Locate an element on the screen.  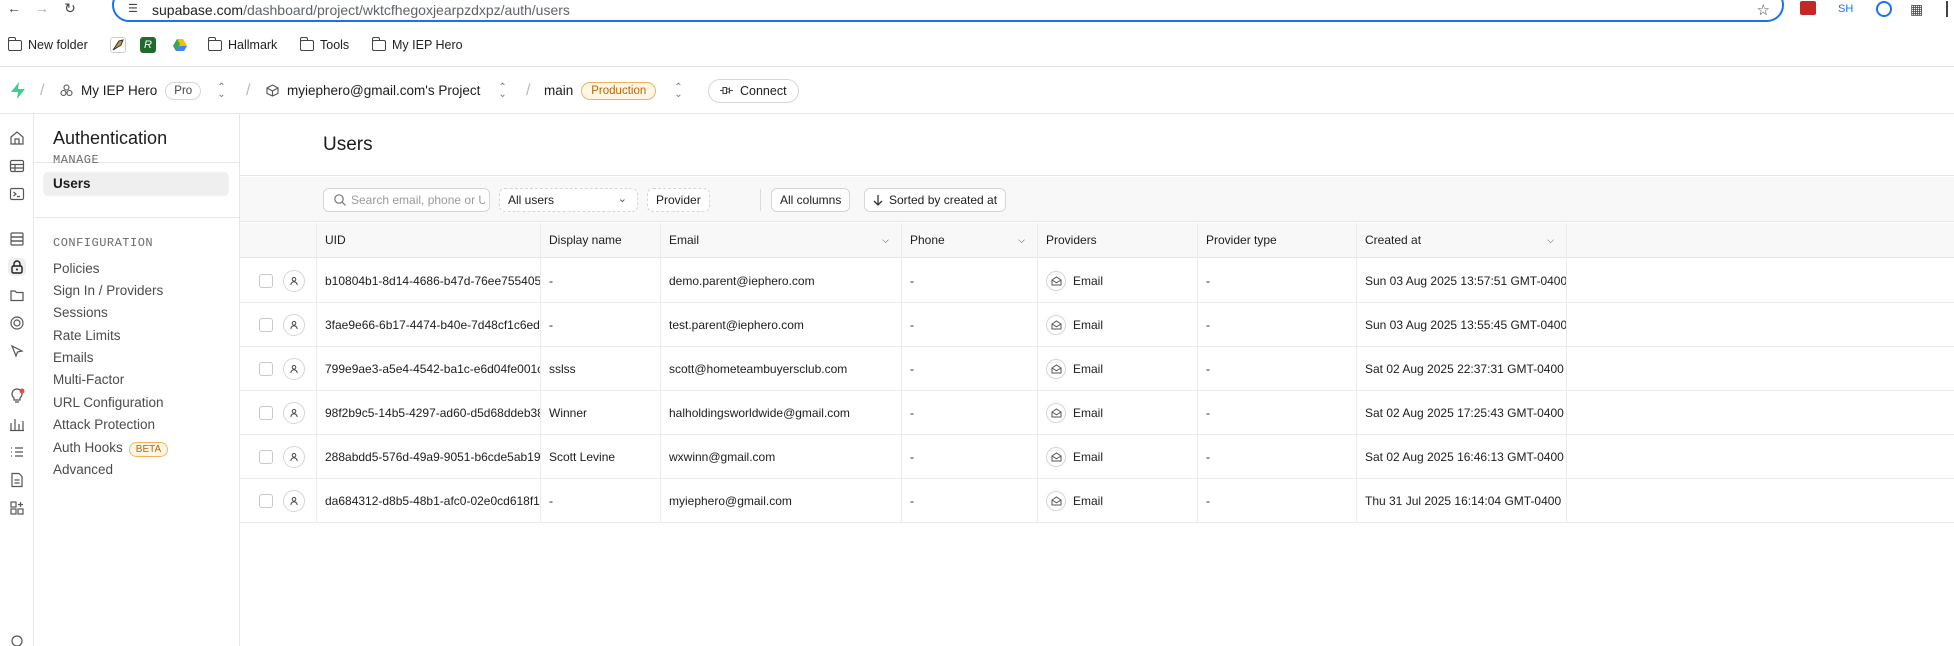
sidebar-item-attack-protection: Attack Protection is located at coordinates (104, 424).